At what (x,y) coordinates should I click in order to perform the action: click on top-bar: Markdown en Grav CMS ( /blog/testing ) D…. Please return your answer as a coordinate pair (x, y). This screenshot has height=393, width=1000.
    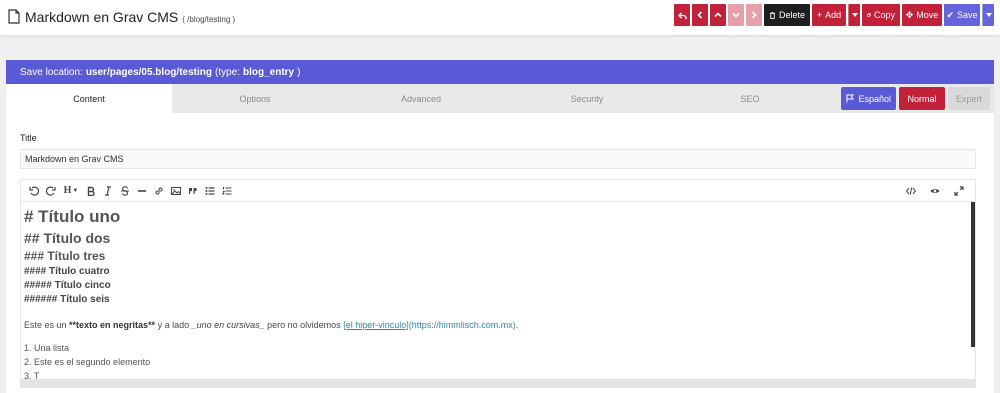
    Looking at the image, I should click on (500, 18).